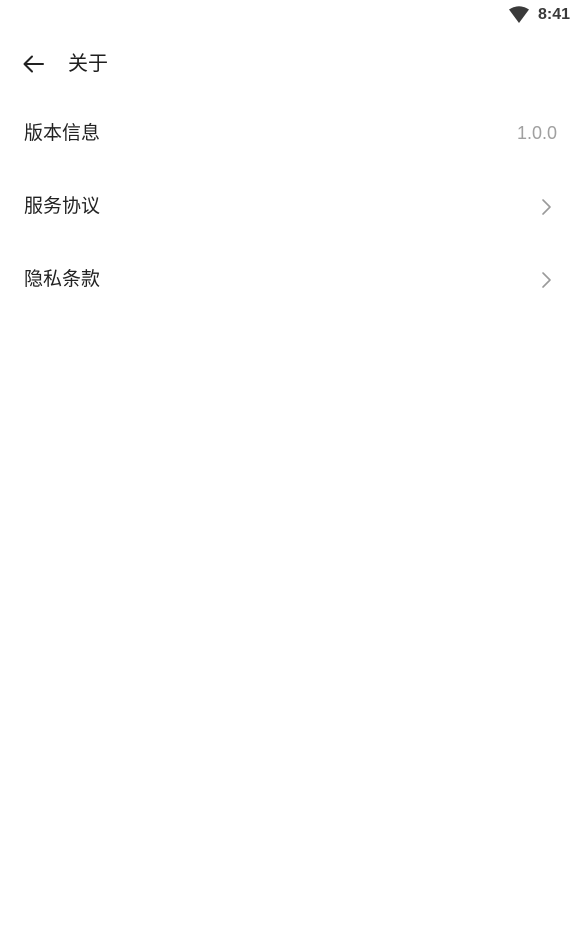 The image size is (581, 930). What do you see at coordinates (62, 133) in the screenshot?
I see `list-item-label: 版本信息` at bounding box center [62, 133].